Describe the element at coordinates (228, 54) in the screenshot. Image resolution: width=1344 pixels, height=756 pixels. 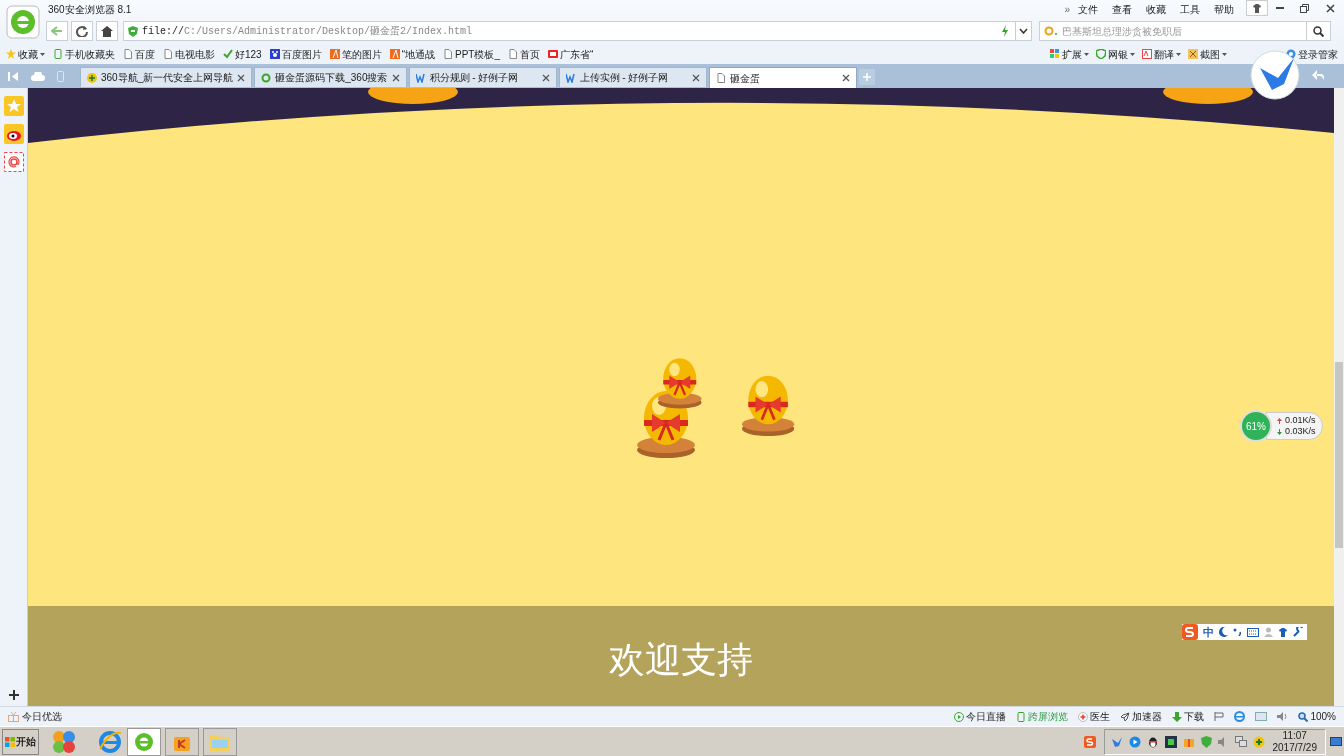
I see `check-icon` at that location.